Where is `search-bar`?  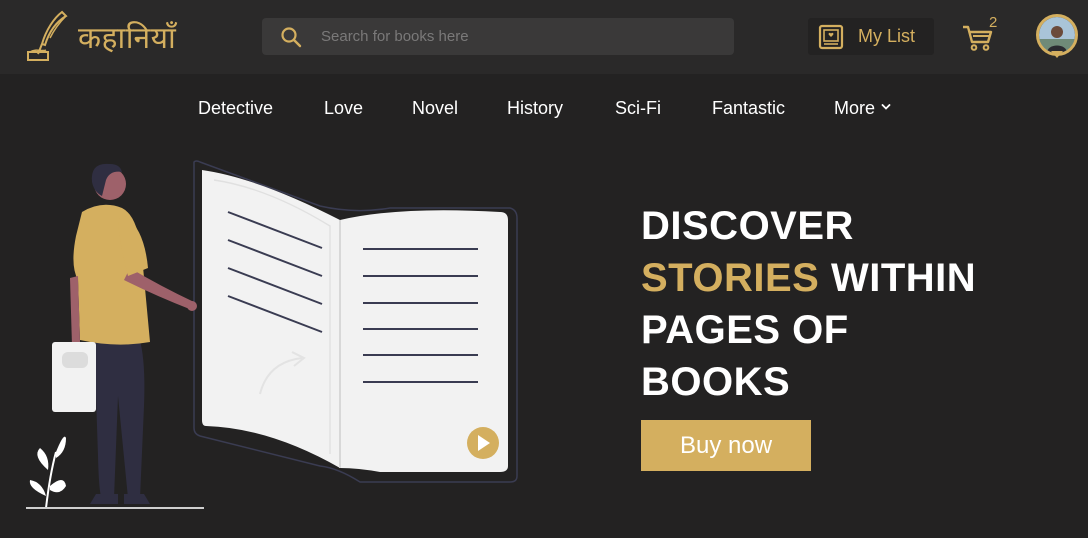 search-bar is located at coordinates (498, 36).